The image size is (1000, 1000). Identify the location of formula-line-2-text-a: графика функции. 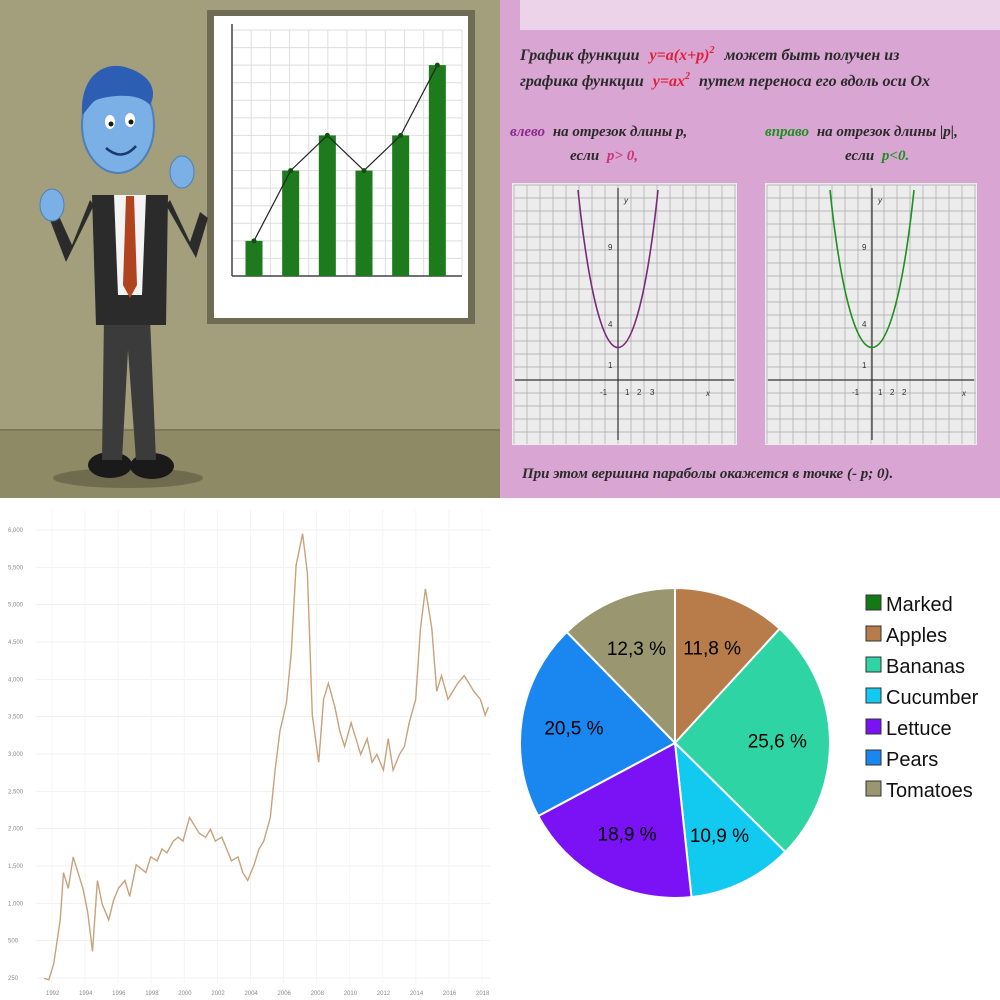
(582, 81).